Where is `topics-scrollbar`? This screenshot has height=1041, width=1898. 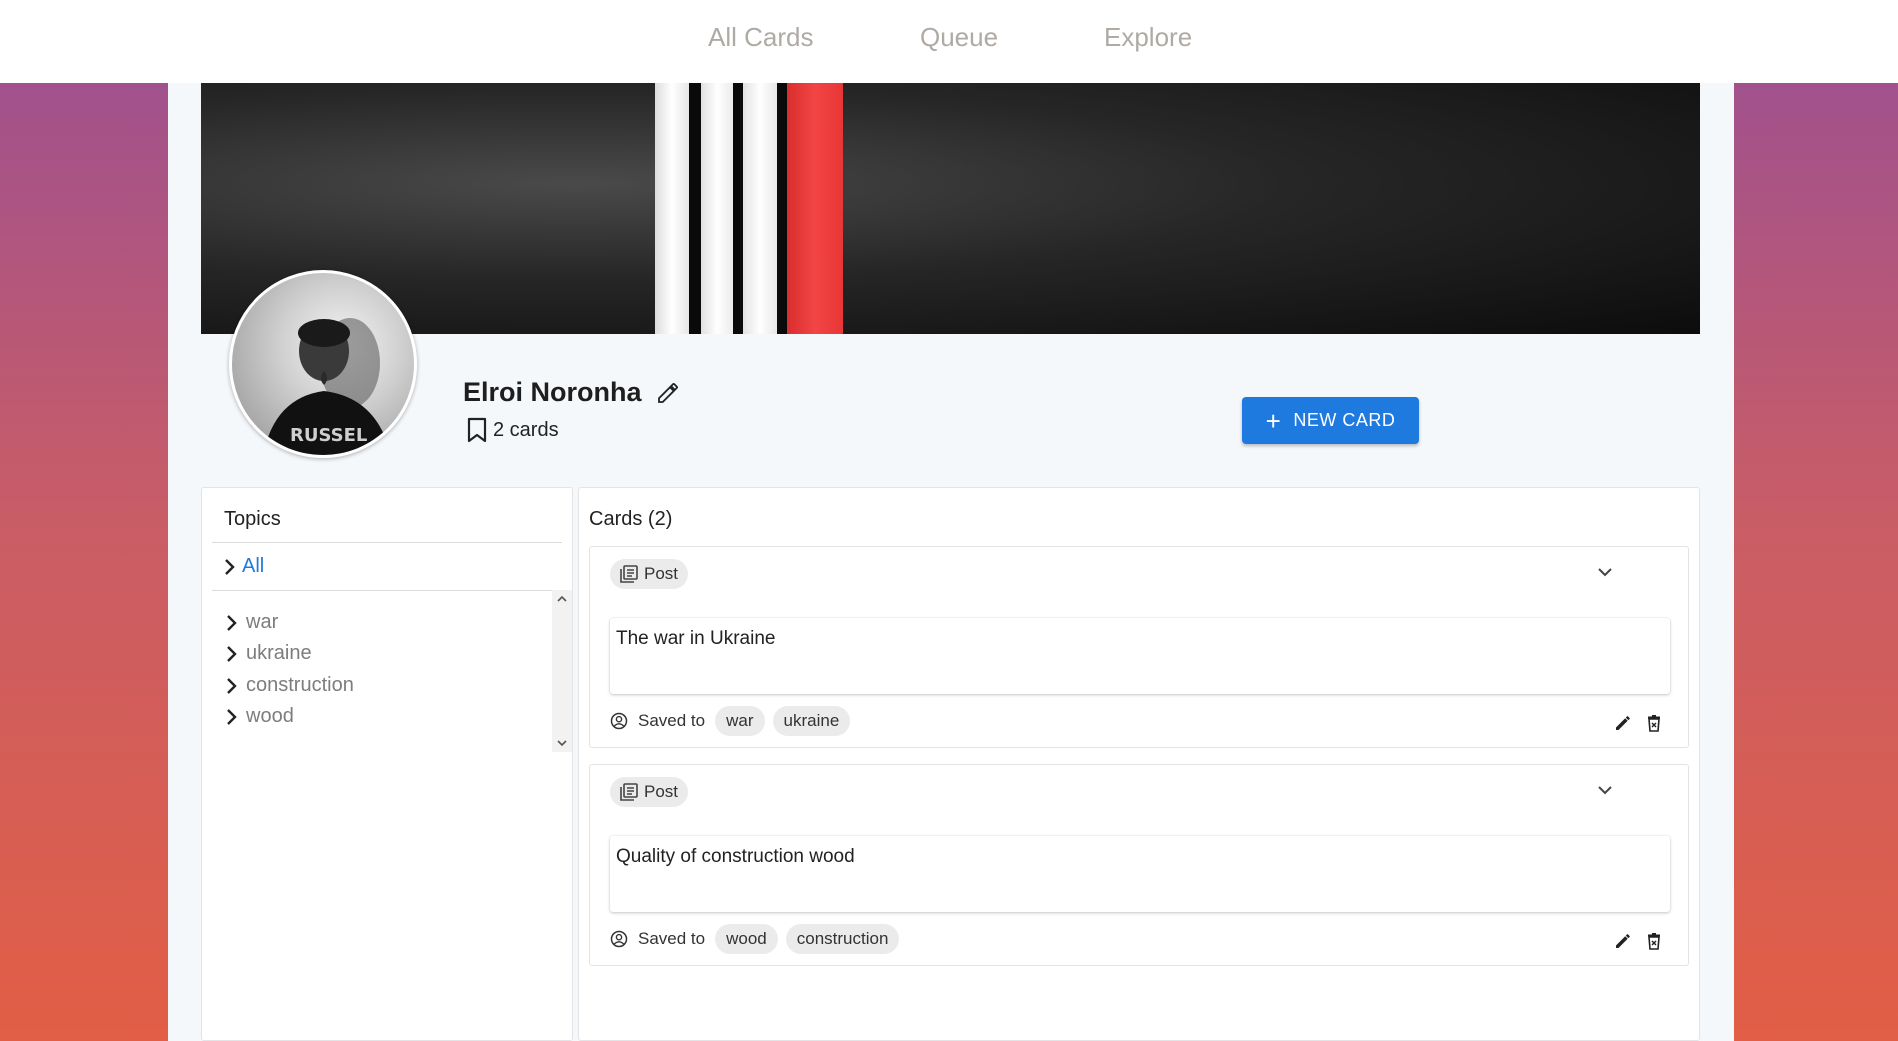
topics-scrollbar is located at coordinates (562, 671).